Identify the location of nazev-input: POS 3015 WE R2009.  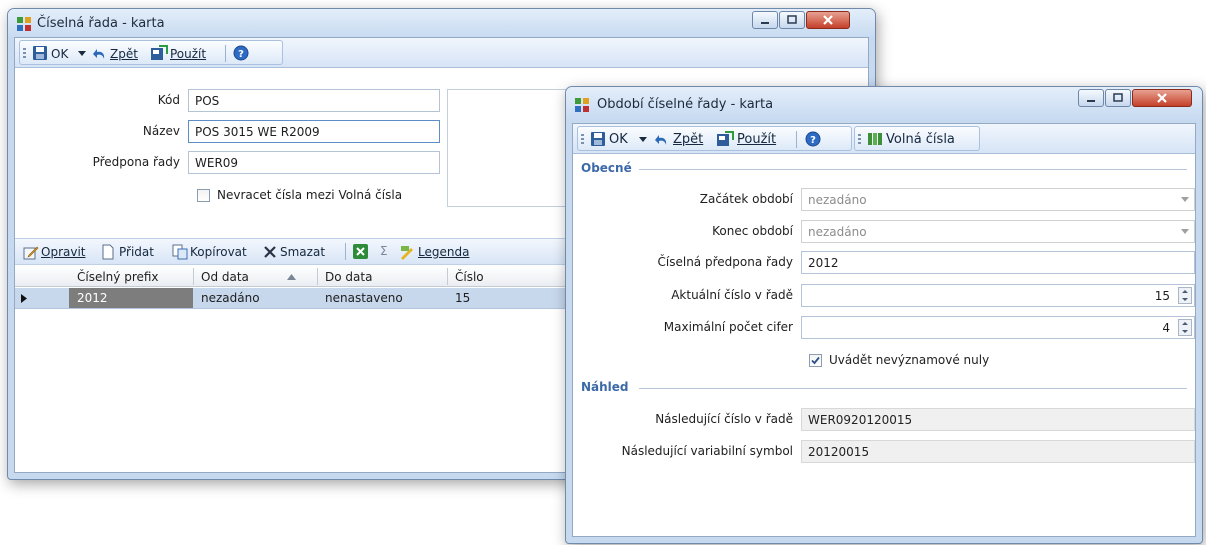
(314, 131).